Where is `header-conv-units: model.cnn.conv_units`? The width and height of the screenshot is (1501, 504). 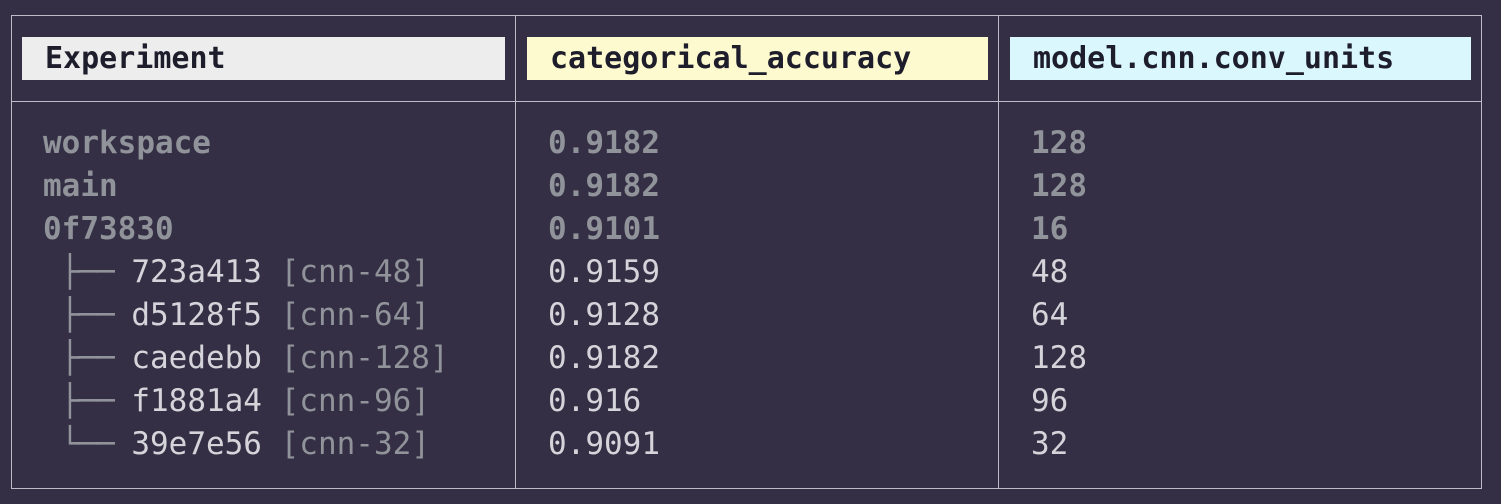 header-conv-units: model.cnn.conv_units is located at coordinates (1240, 58).